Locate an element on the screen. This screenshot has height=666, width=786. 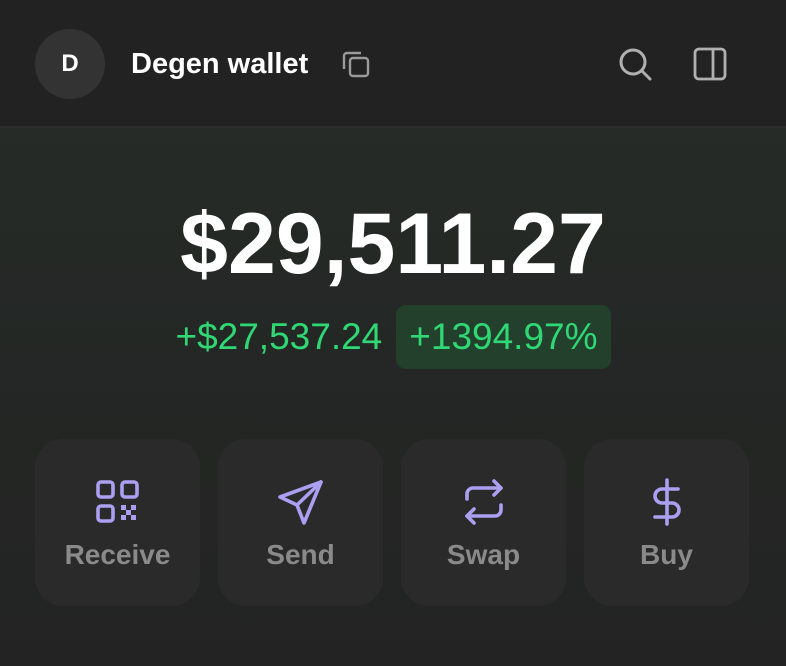
dollar-icon is located at coordinates (667, 502).